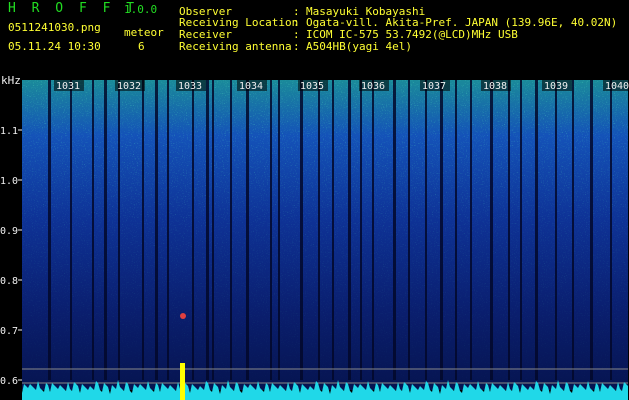 The image size is (629, 400). I want to click on meteor-echo-spike, so click(182, 381).